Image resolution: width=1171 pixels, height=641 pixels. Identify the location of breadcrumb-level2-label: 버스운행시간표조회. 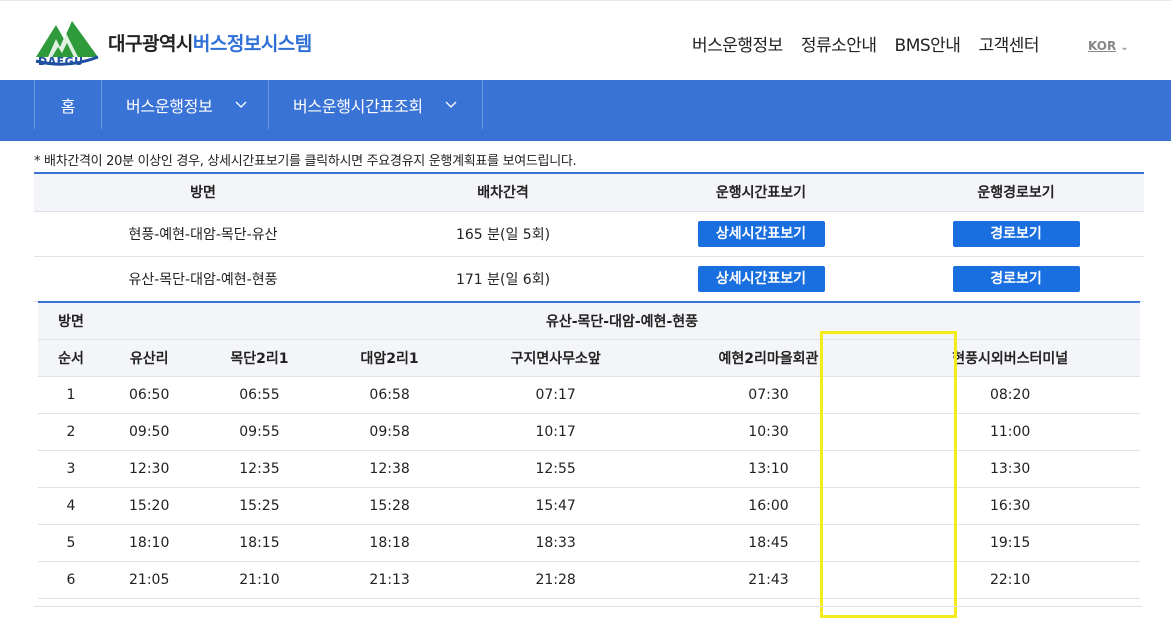
(358, 106).